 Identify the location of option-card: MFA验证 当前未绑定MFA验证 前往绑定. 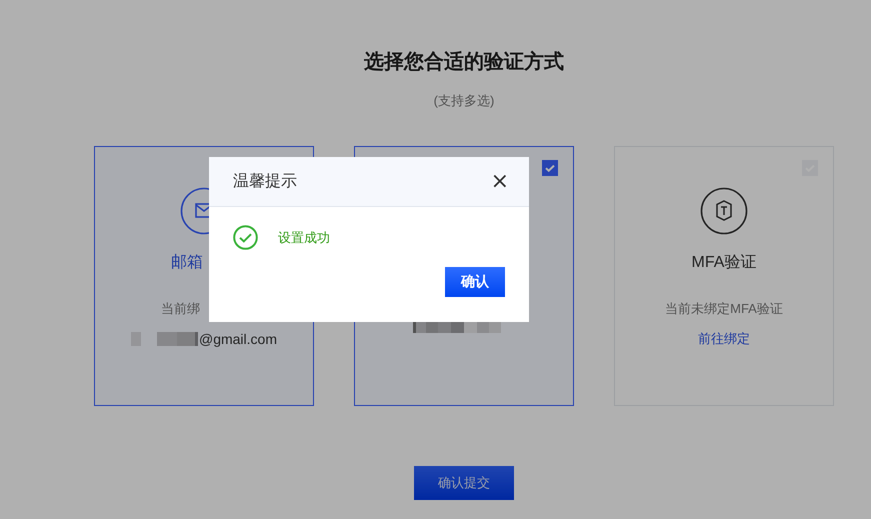
(724, 276).